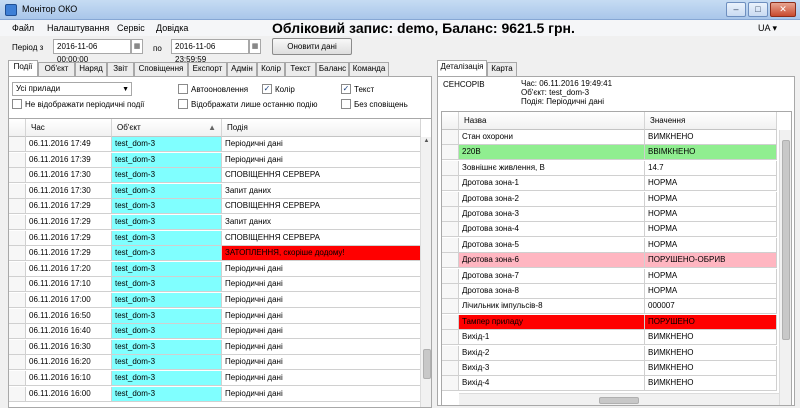  I want to click on cell-sensor-name: Вихід-1, so click(552, 338).